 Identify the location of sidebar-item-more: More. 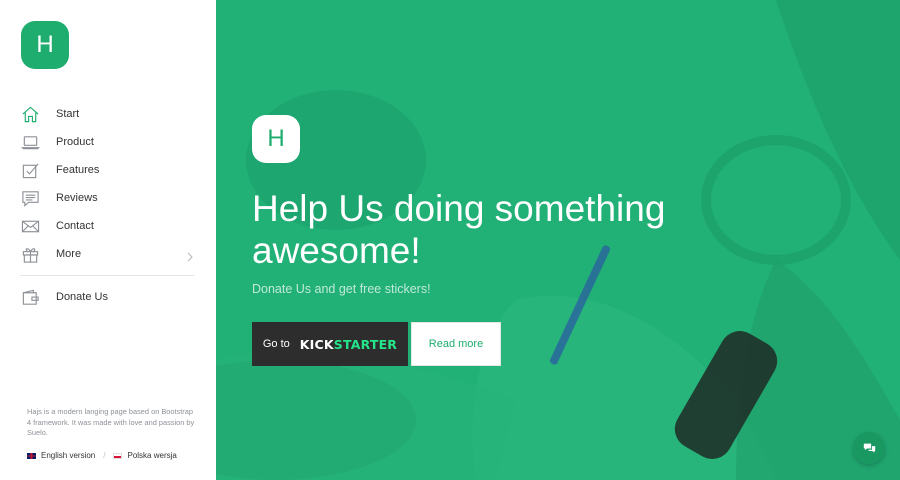
(108, 254).